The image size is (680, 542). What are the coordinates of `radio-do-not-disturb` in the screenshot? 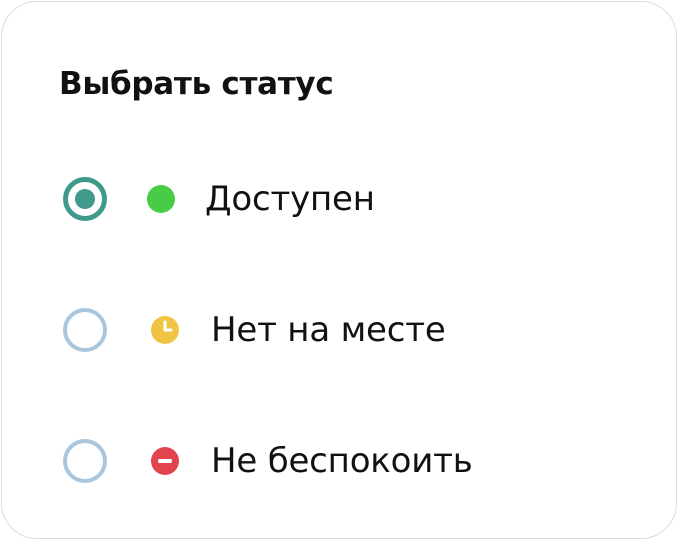 It's located at (85, 461).